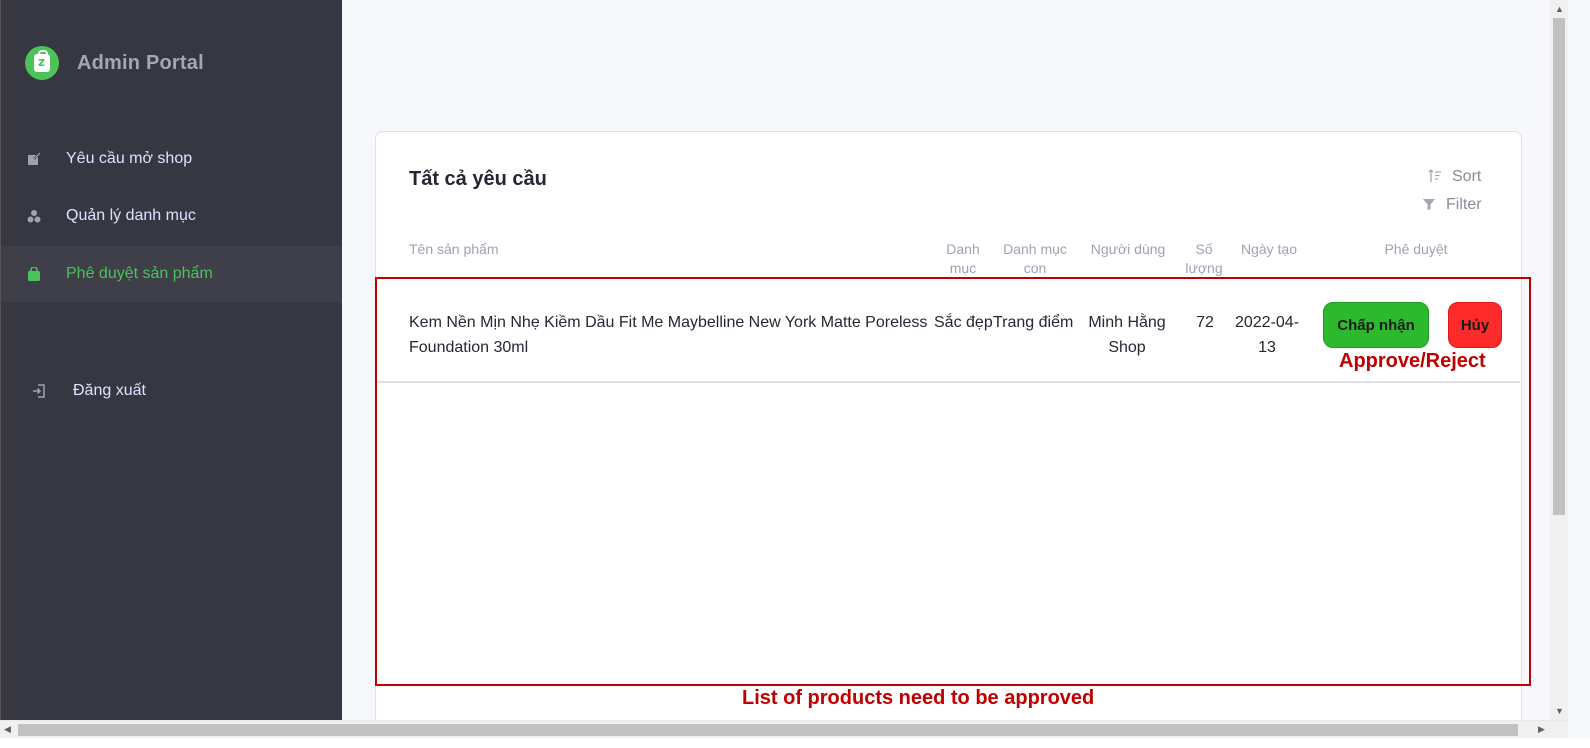 The width and height of the screenshot is (1590, 748). I want to click on scroll-up-arrow-icon: ▲, so click(1559, 9).